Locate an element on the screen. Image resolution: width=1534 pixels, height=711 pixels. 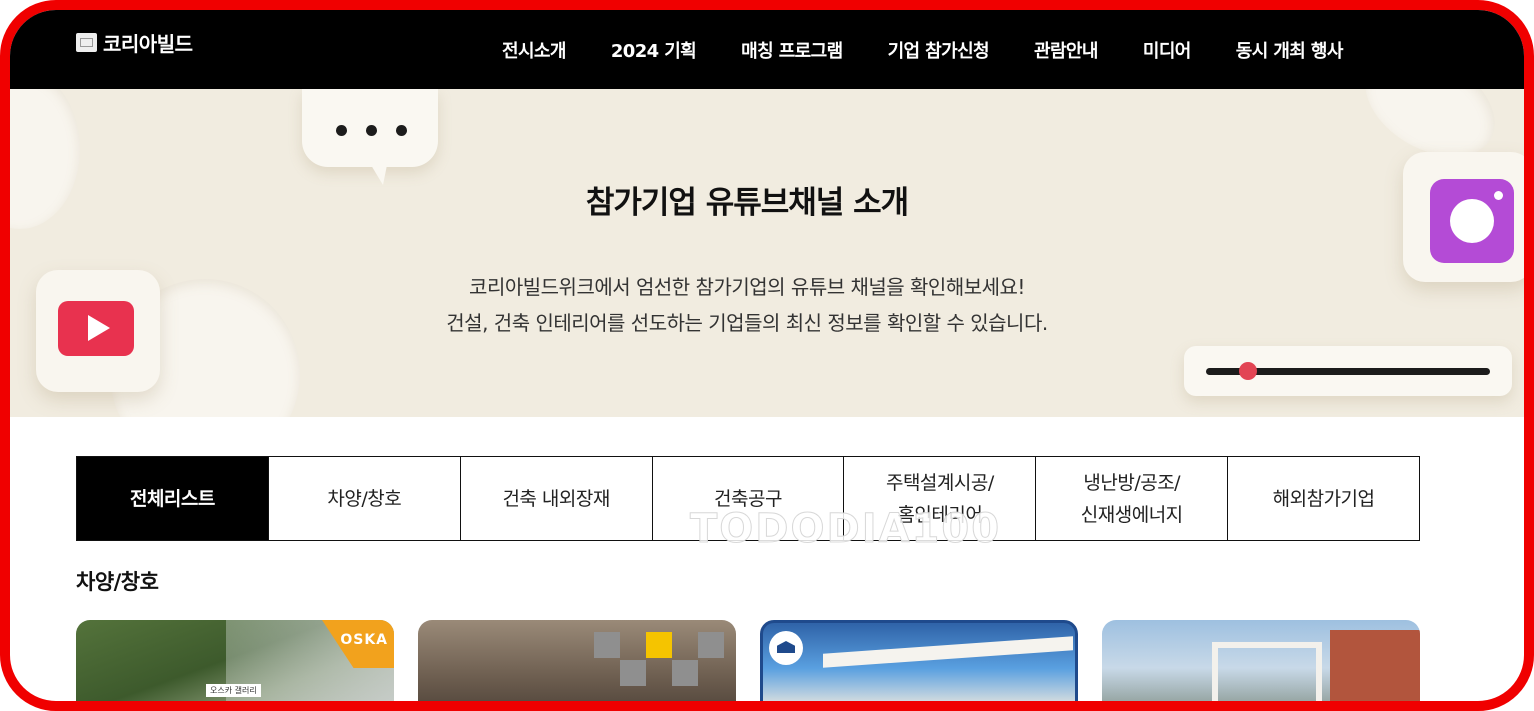
tab-label: 신재생에너지 is located at coordinates (1131, 514).